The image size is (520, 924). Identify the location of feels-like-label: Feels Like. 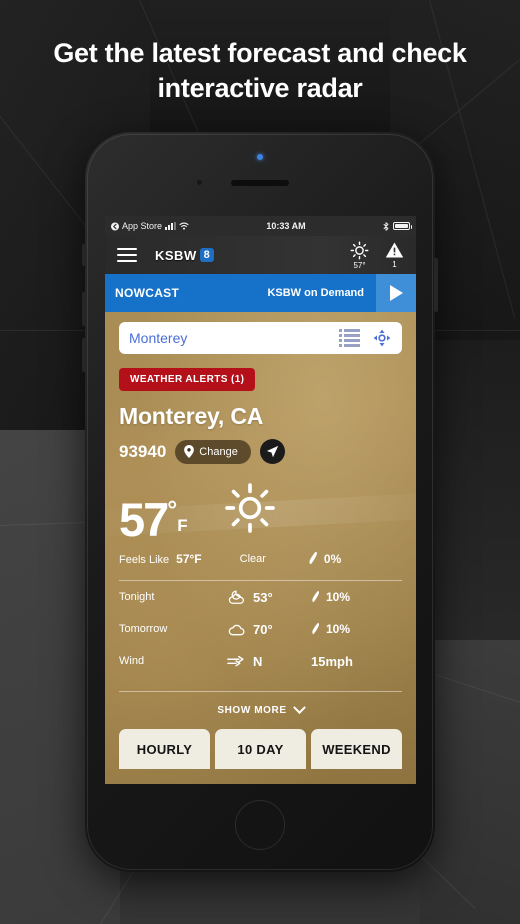
(144, 559).